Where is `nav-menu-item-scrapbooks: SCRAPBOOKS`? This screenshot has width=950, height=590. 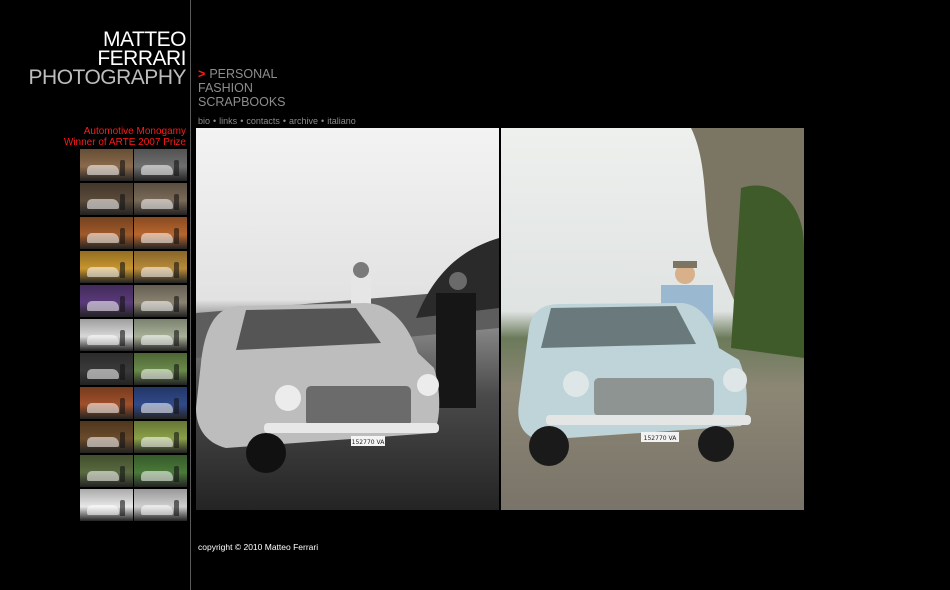
nav-menu-item-scrapbooks: SCRAPBOOKS is located at coordinates (277, 102).